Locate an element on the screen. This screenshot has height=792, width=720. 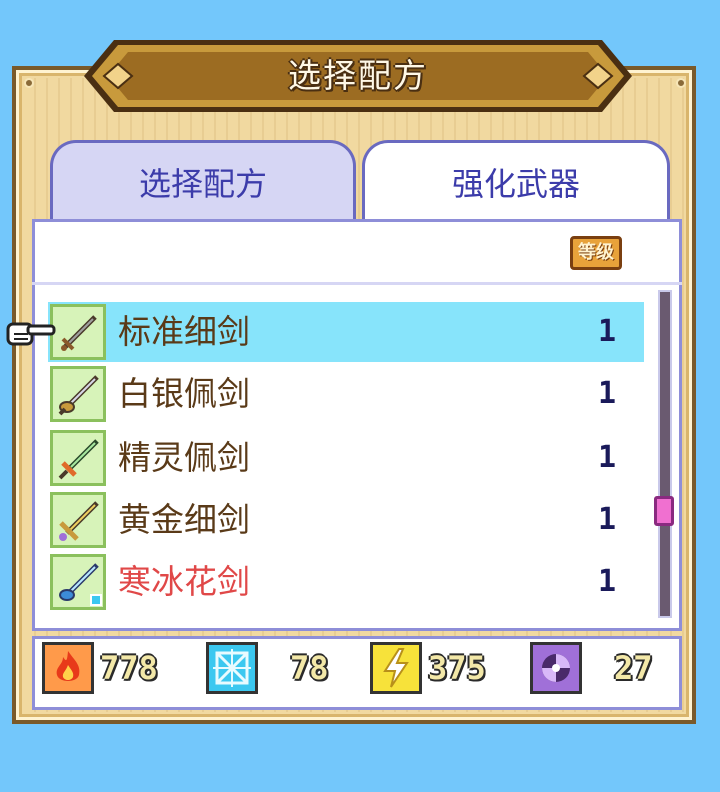
level-column-header: 等级 is located at coordinates (596, 253).